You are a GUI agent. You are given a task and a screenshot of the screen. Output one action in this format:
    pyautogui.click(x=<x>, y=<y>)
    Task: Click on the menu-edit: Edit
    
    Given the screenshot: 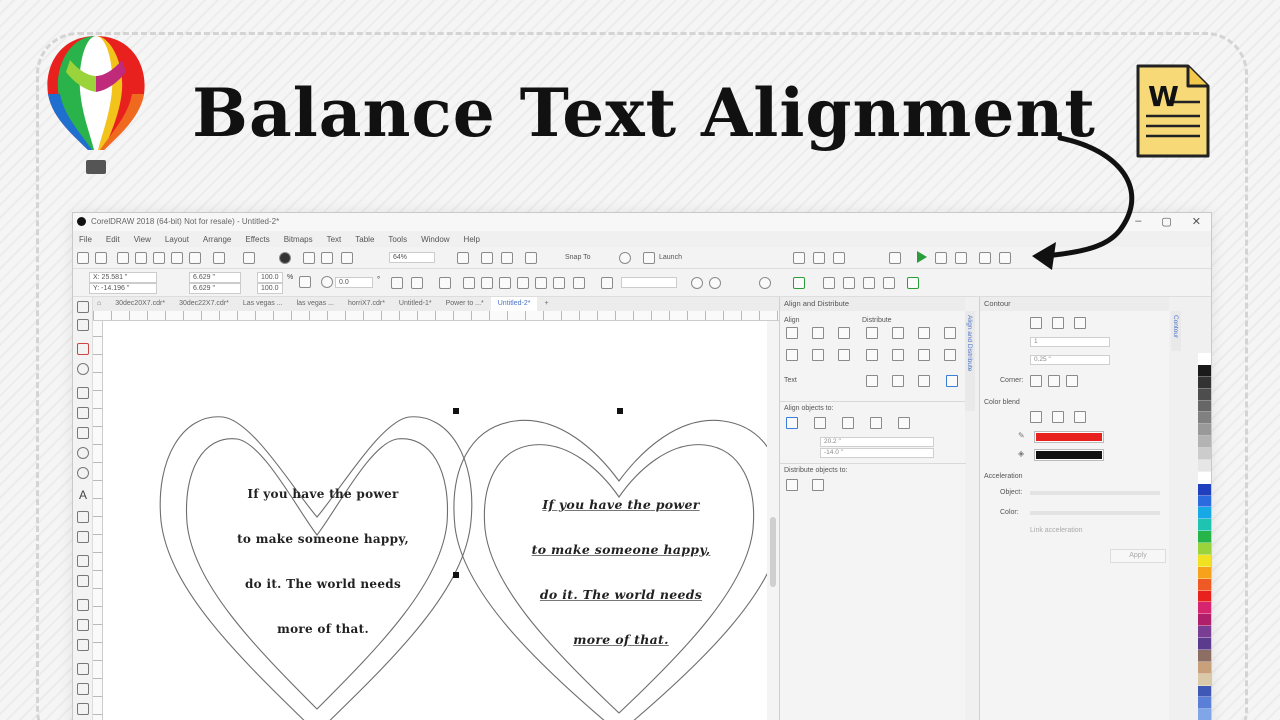 What is the action you would take?
    pyautogui.click(x=113, y=239)
    